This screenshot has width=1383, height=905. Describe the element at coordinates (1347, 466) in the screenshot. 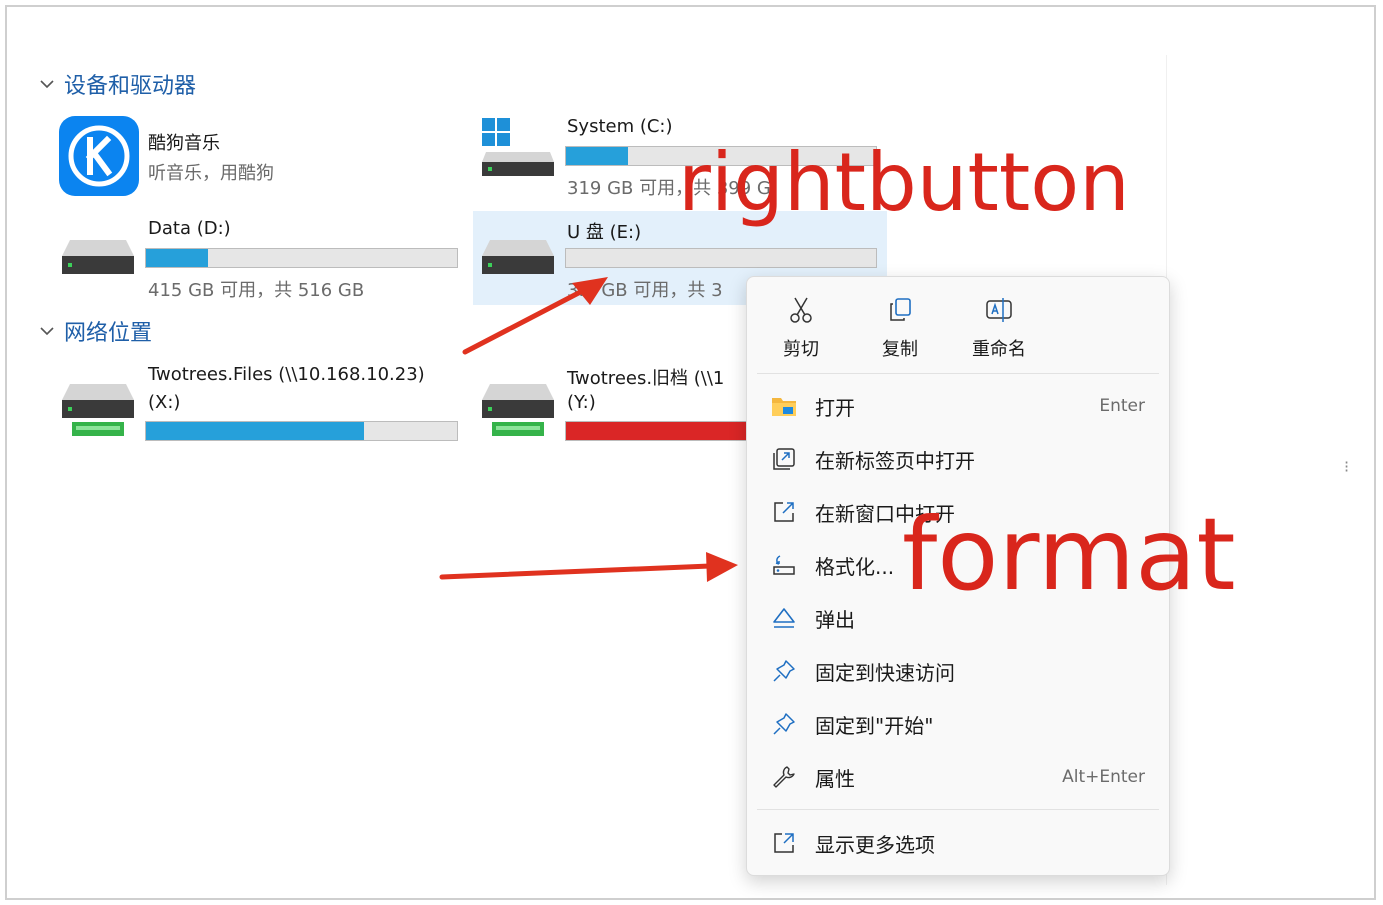

I see `edge-glyph: ⁝` at that location.